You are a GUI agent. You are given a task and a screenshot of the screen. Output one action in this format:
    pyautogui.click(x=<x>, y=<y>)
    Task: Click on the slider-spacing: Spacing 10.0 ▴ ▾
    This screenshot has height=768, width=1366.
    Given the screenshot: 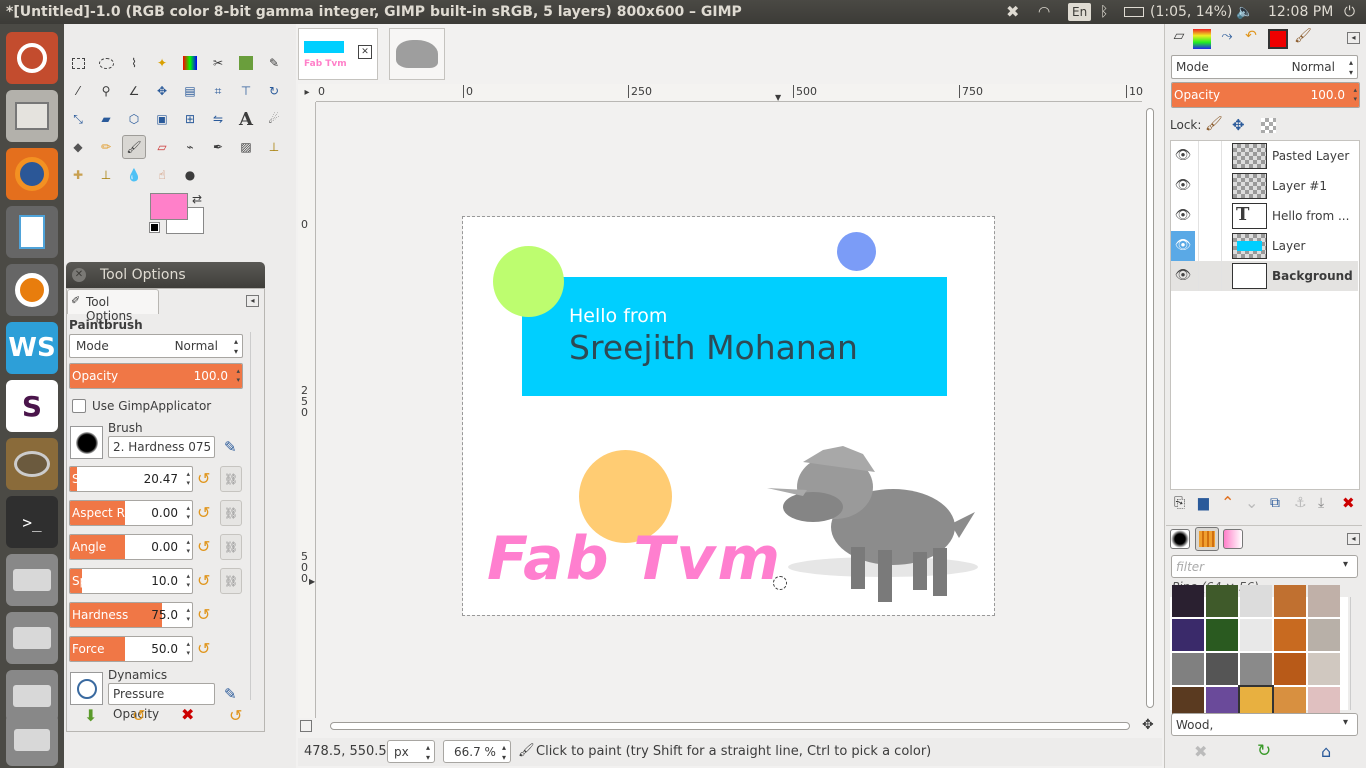 What is the action you would take?
    pyautogui.click(x=131, y=581)
    